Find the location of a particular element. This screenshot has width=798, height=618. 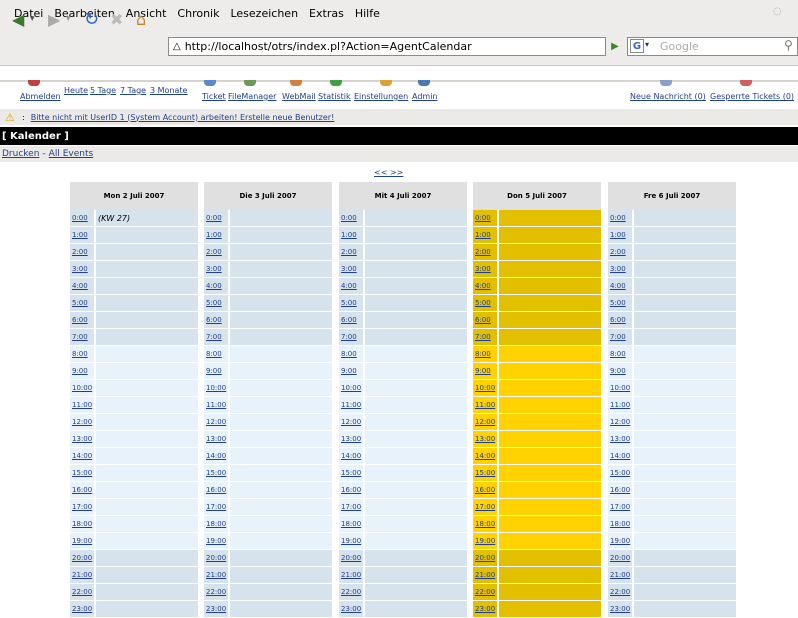

hour-link: 8:00 is located at coordinates (82, 354).